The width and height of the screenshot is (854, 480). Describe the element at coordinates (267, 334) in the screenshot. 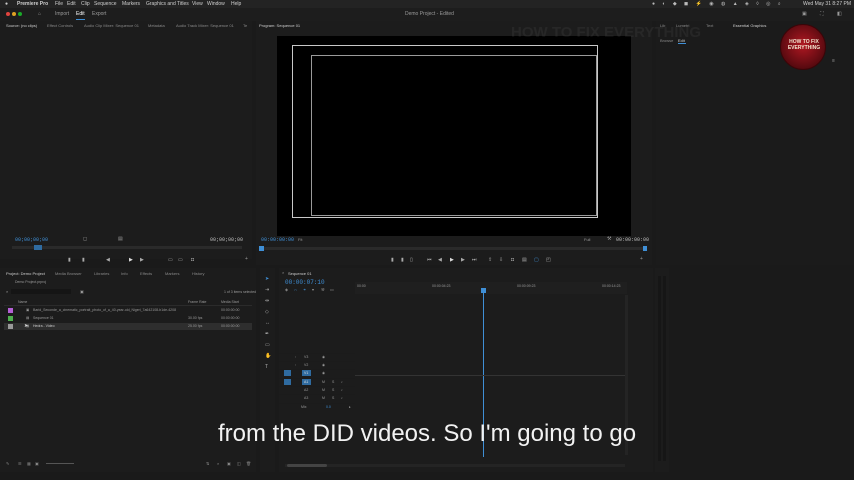

I see `pen-tool-icon: ✒` at that location.